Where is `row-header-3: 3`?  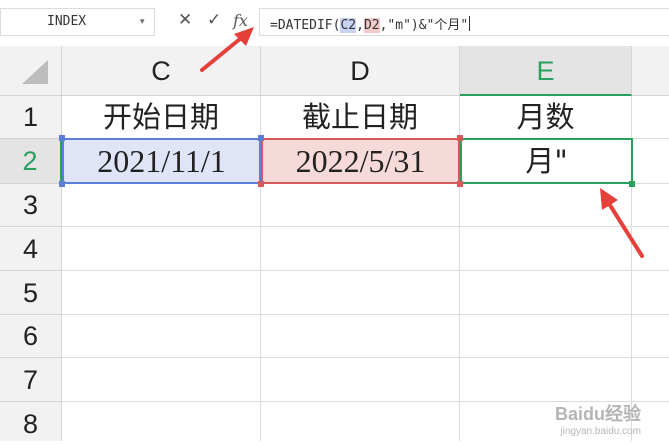
row-header-3: 3 is located at coordinates (31, 205).